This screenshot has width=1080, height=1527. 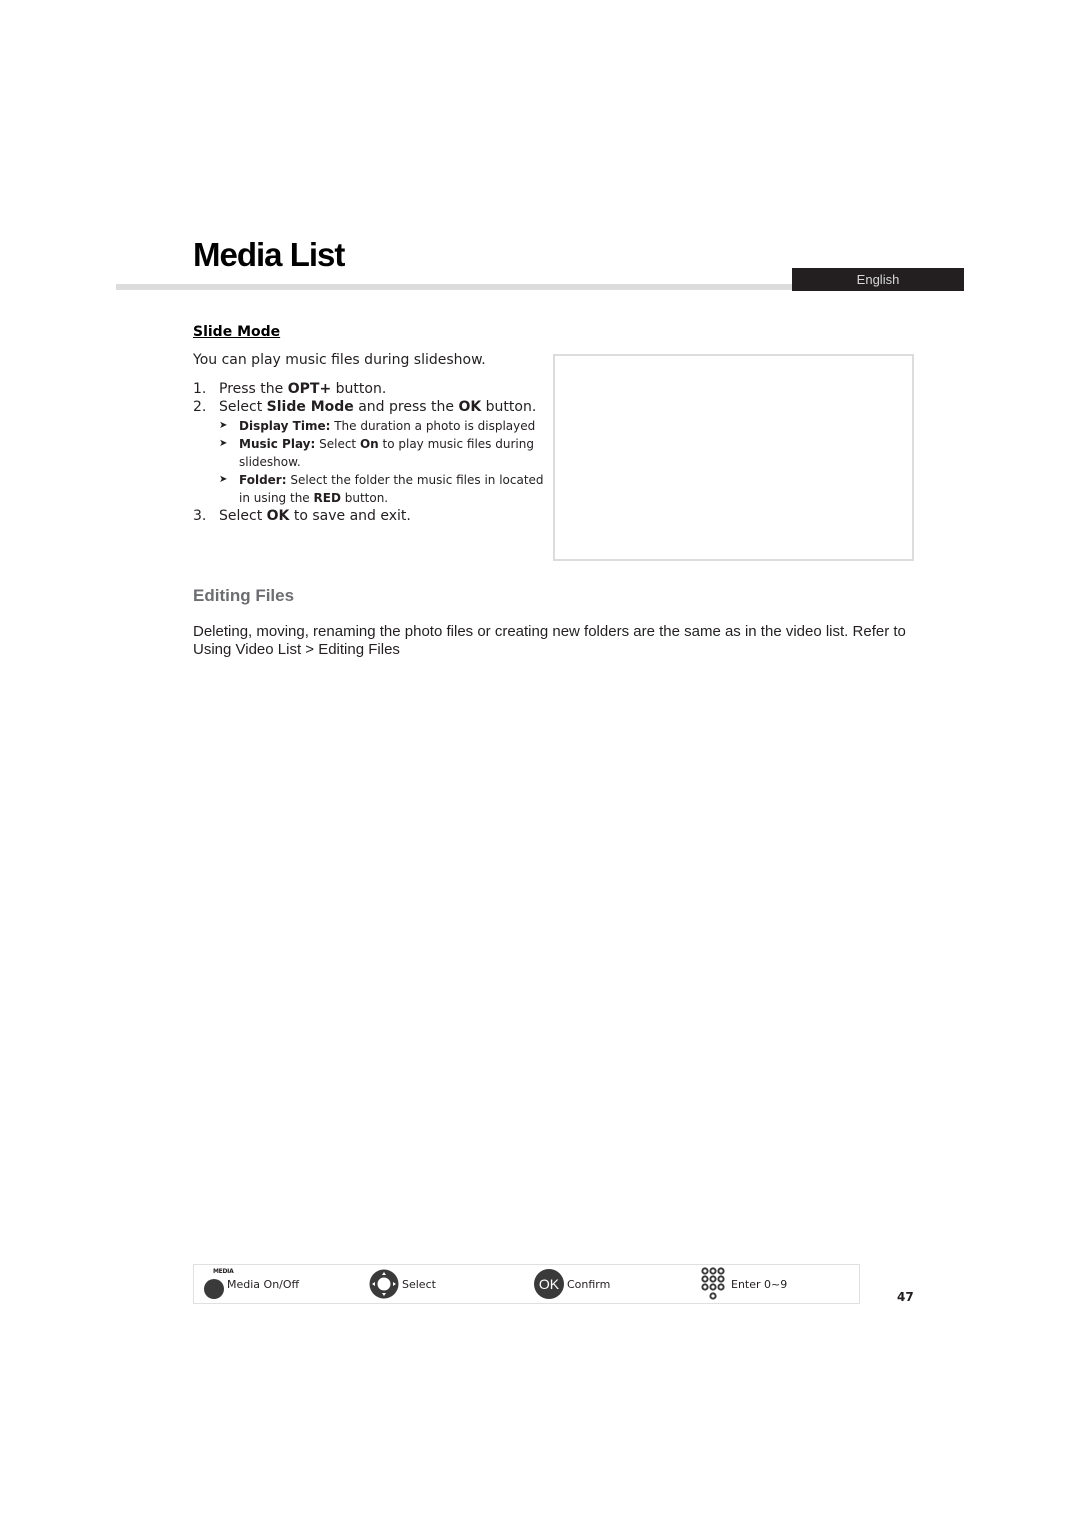 What do you see at coordinates (589, 1284) in the screenshot?
I see `legend-label: Confirm` at bounding box center [589, 1284].